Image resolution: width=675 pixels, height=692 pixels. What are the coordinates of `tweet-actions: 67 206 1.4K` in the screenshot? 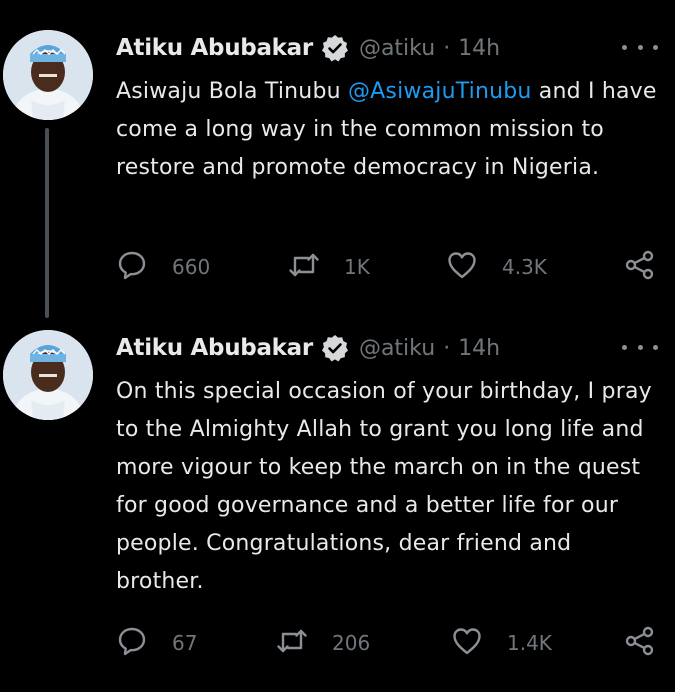 It's located at (388, 643).